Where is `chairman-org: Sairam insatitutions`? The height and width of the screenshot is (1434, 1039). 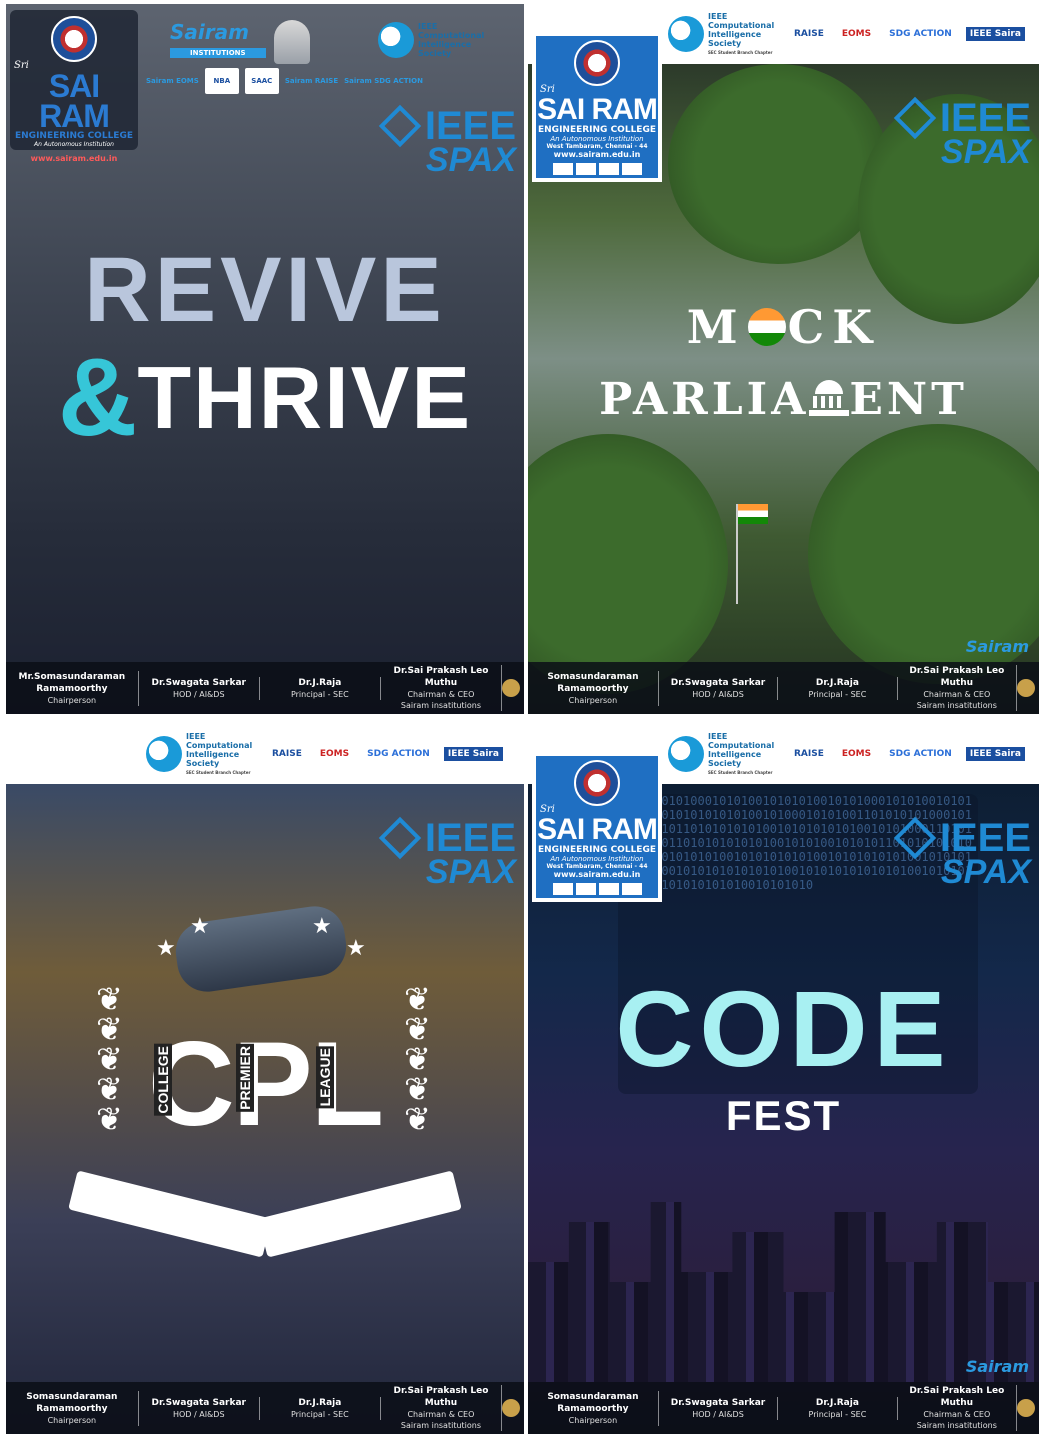 chairman-org: Sairam insatitutions is located at coordinates (956, 705).